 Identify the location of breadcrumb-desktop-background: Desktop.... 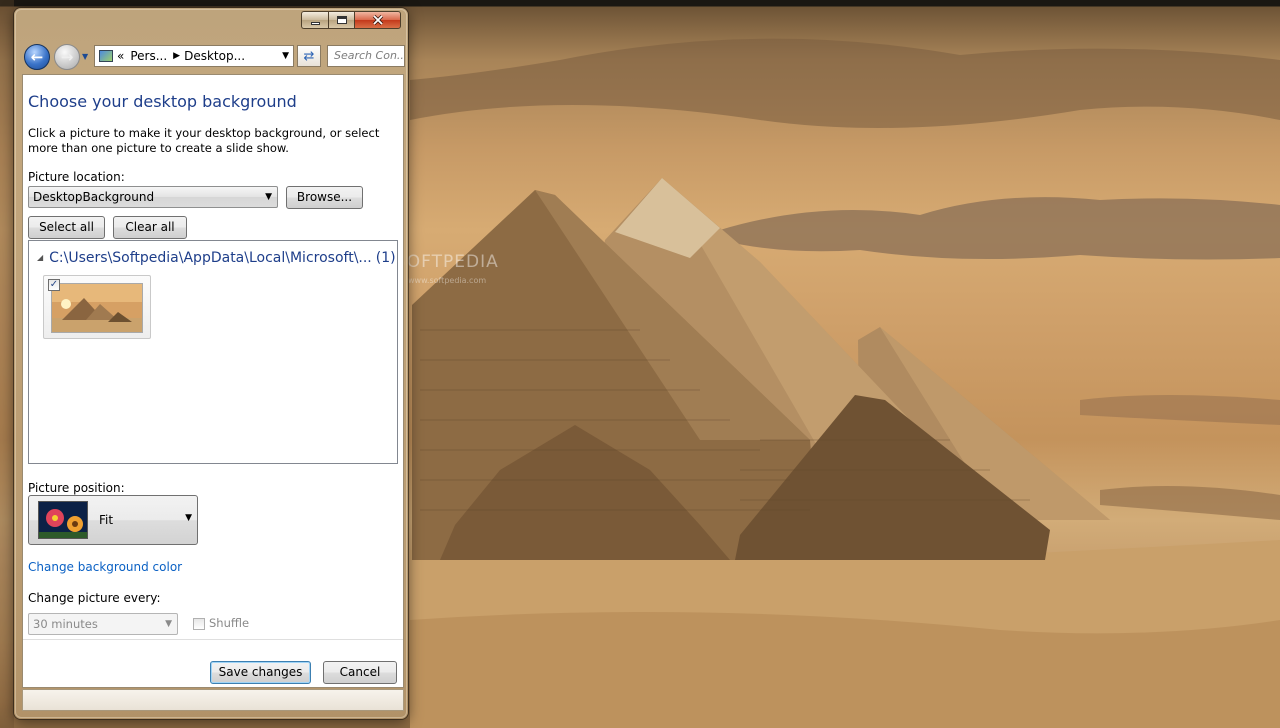
(214, 56).